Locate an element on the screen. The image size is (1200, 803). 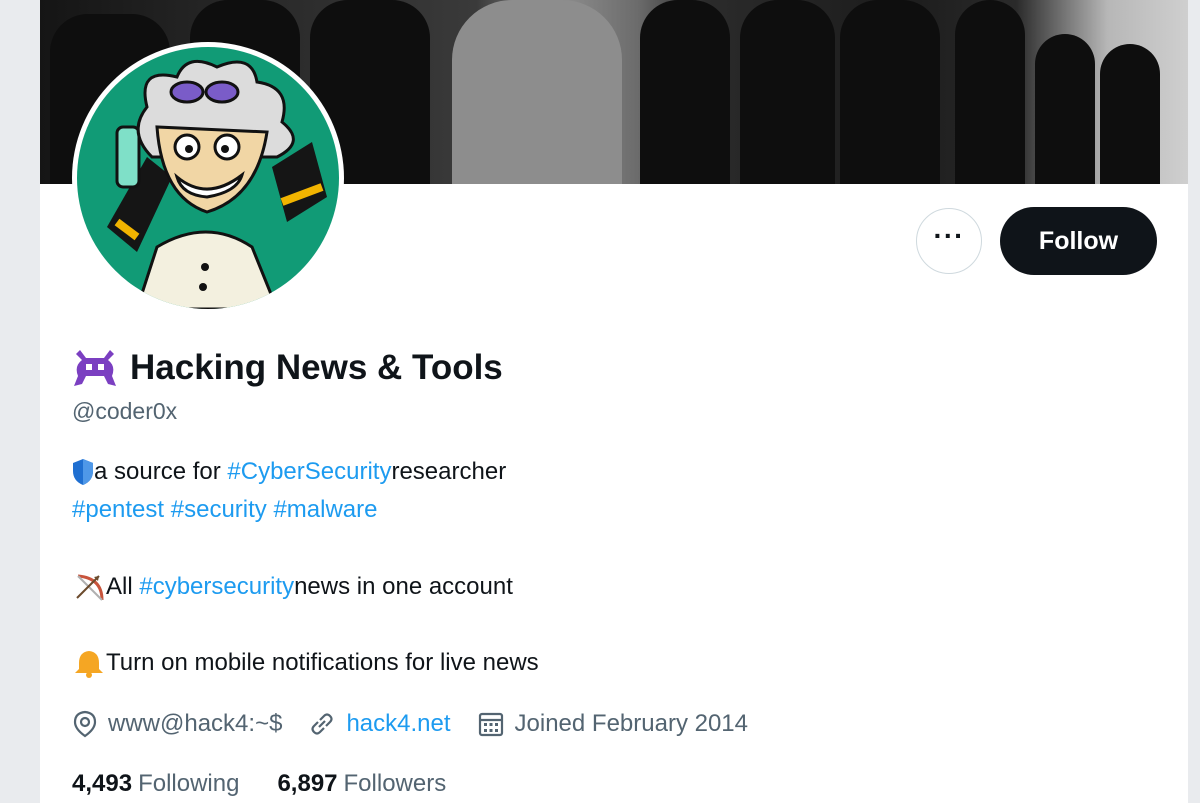
link-icon is located at coordinates (322, 724).